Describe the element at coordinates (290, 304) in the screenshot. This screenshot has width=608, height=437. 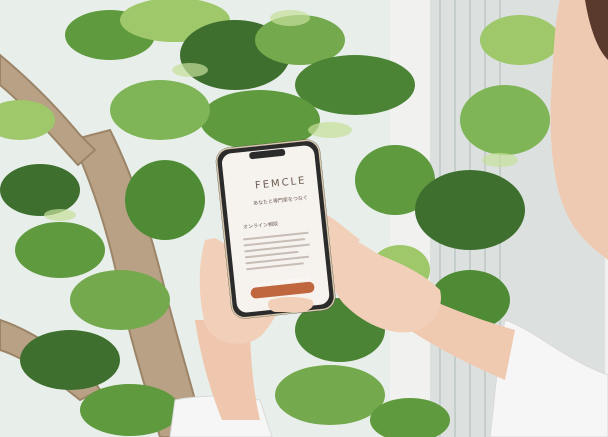
I see `left-thumb` at that location.